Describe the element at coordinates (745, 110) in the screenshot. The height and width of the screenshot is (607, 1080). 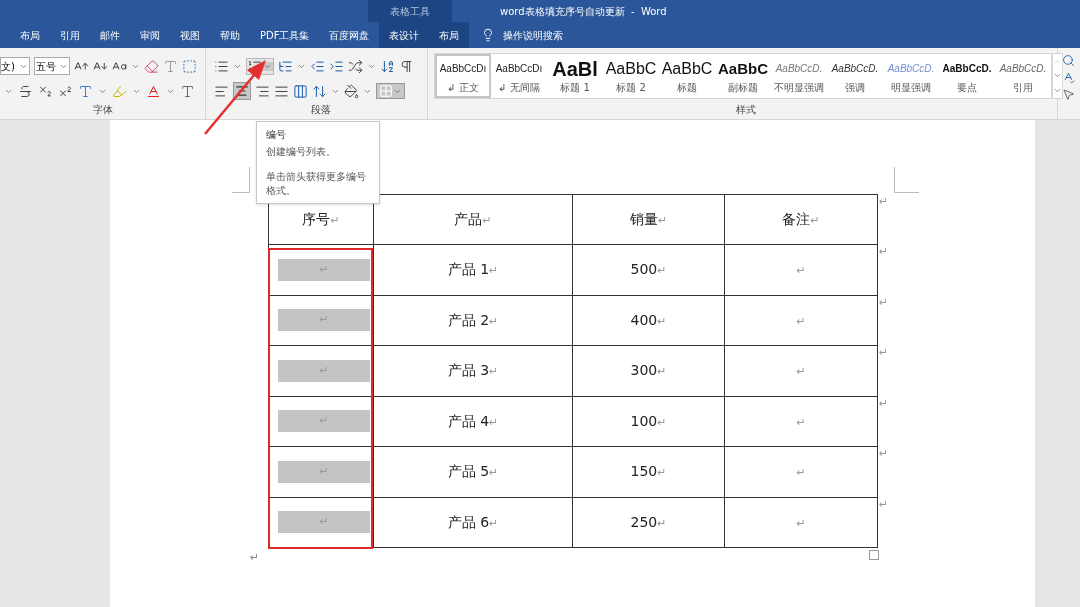
I see `group-label: 样式` at that location.